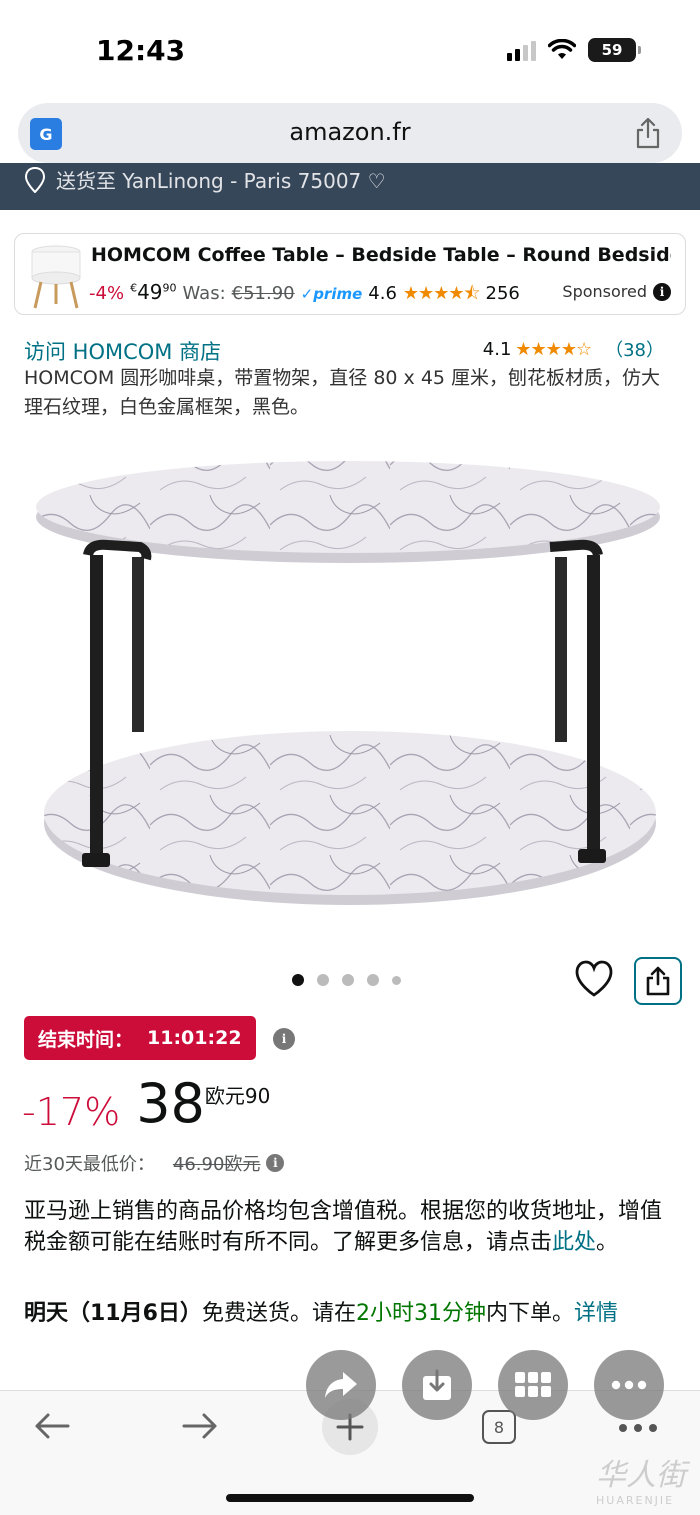 This screenshot has width=700, height=1515. What do you see at coordinates (634, 349) in the screenshot?
I see `rating-count: （38）` at bounding box center [634, 349].